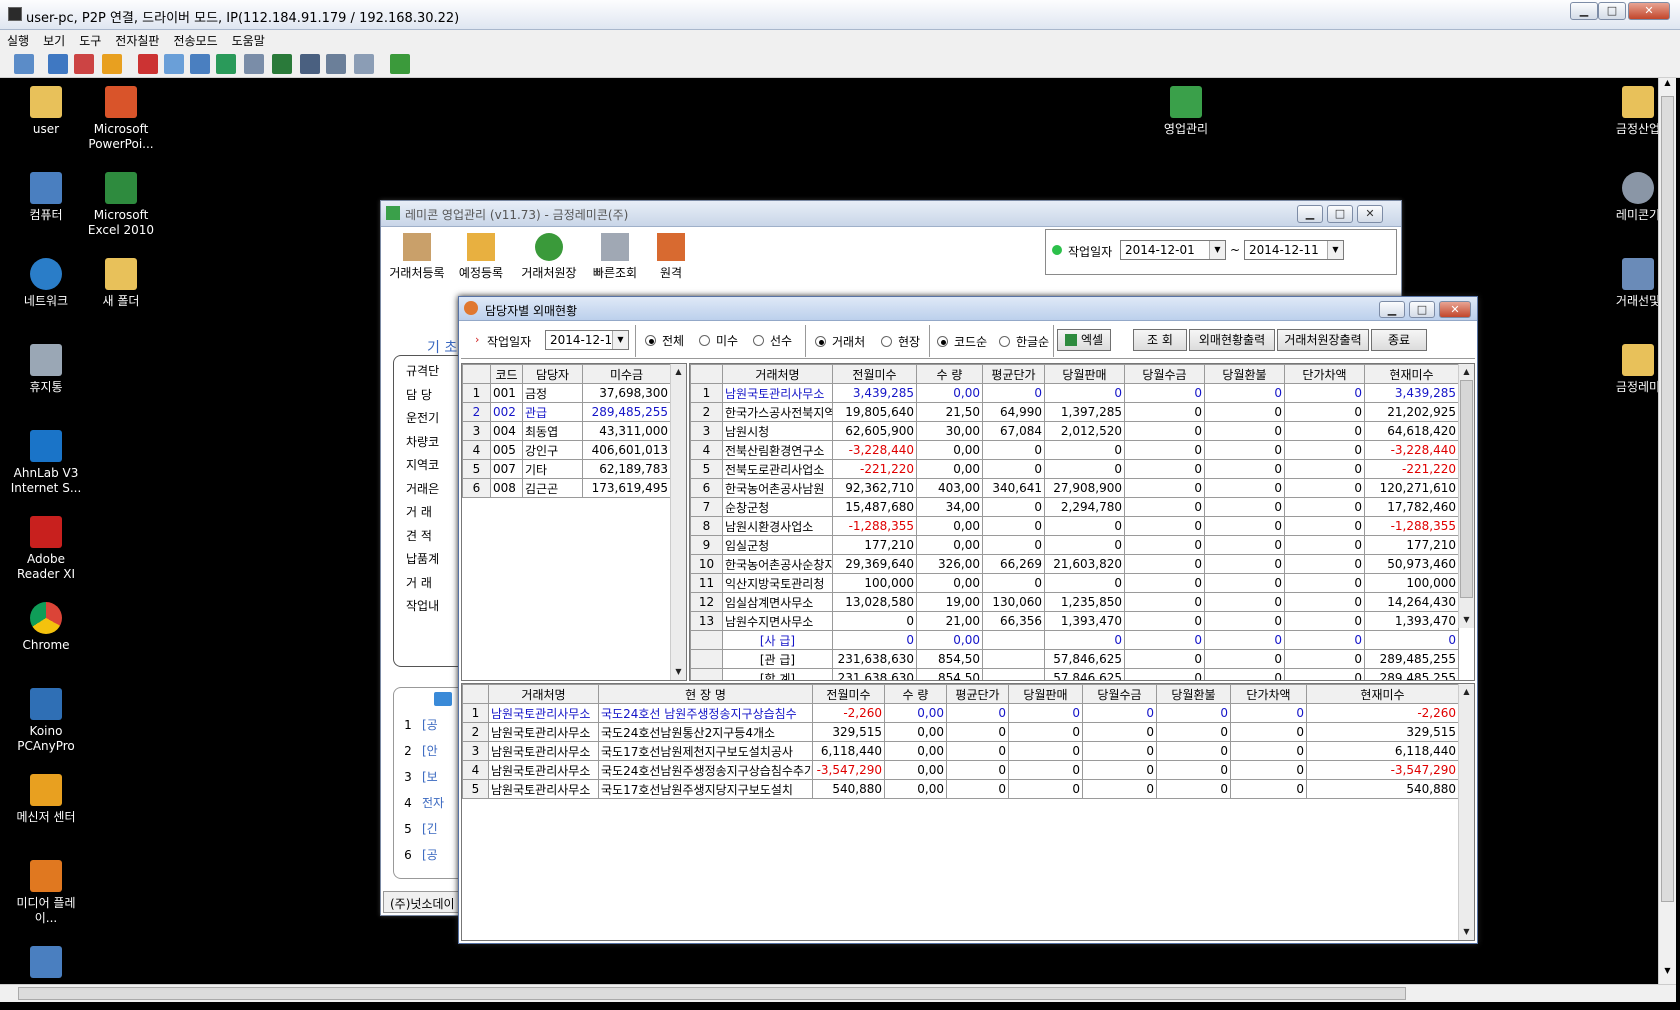 The height and width of the screenshot is (1010, 1680). I want to click on table-cell: 007, so click(506, 469).